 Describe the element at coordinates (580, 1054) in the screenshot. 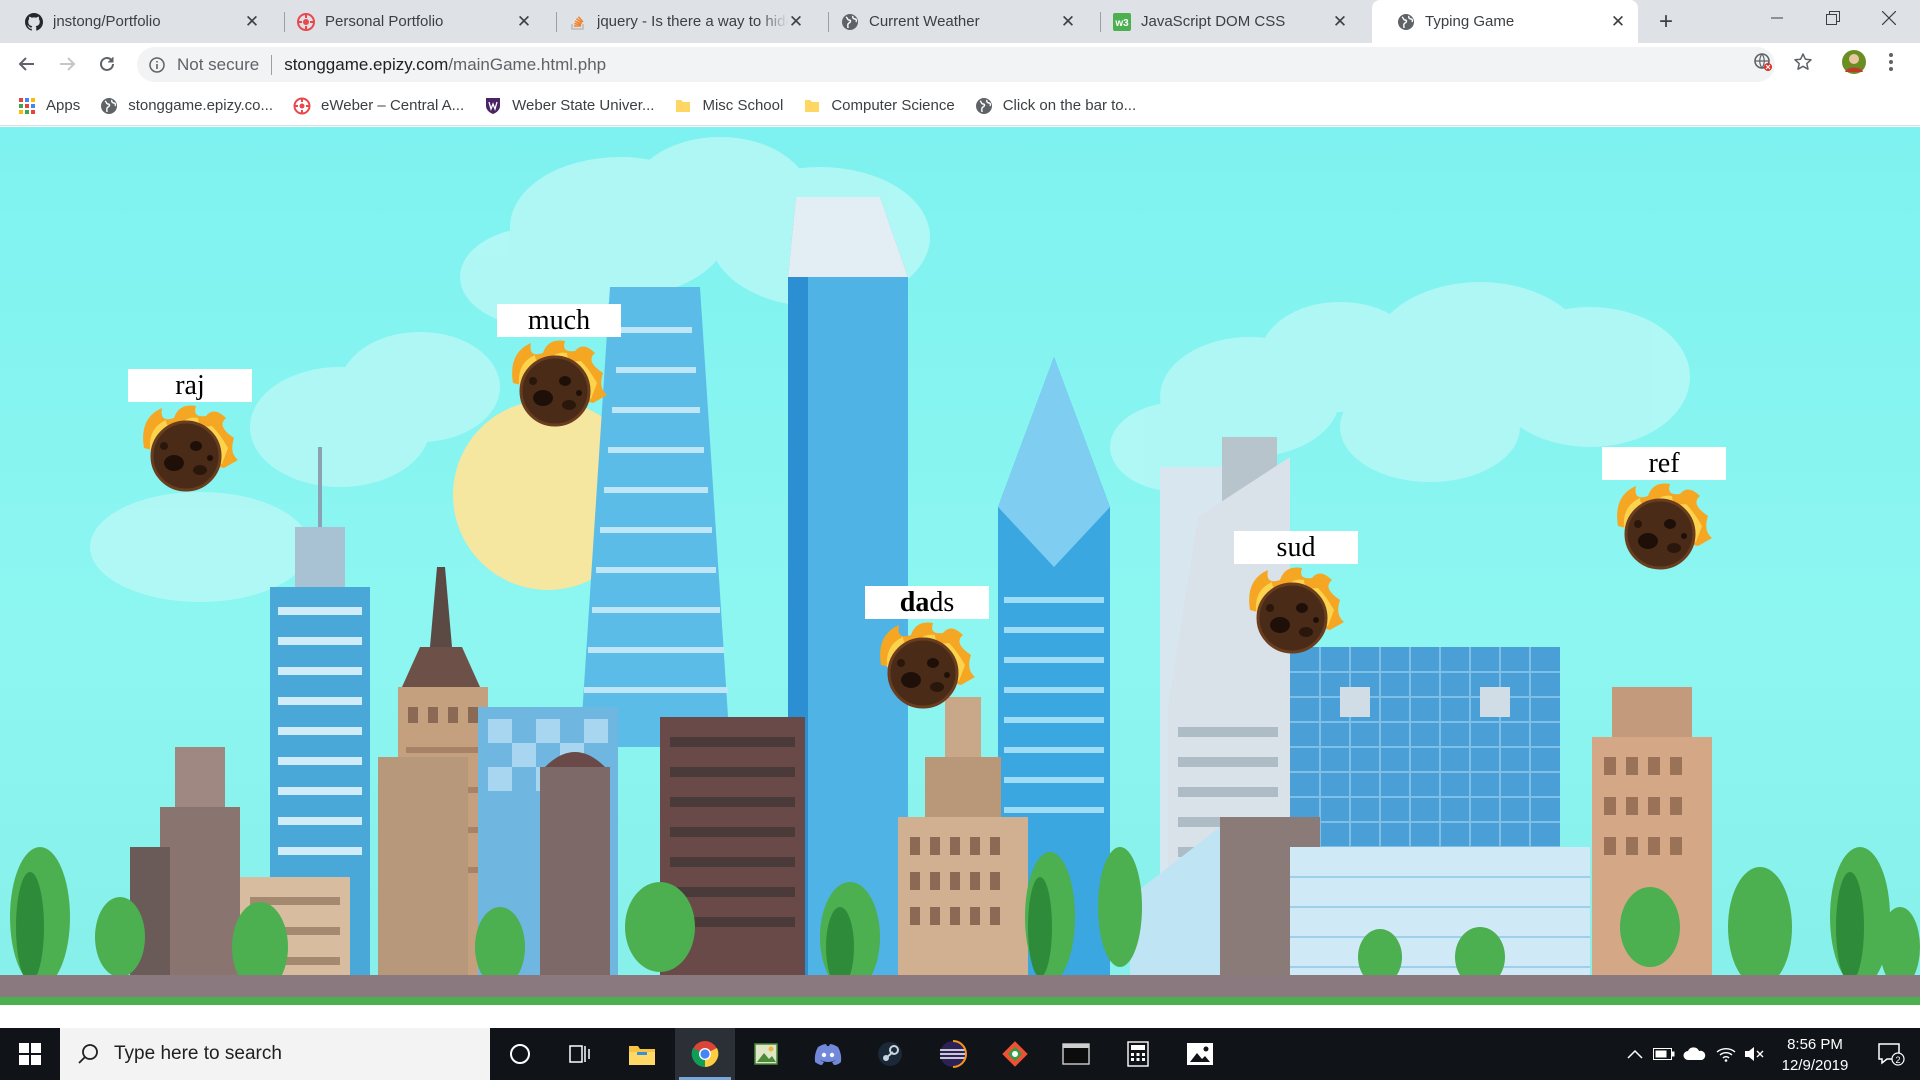

I see `task-view-icon` at that location.